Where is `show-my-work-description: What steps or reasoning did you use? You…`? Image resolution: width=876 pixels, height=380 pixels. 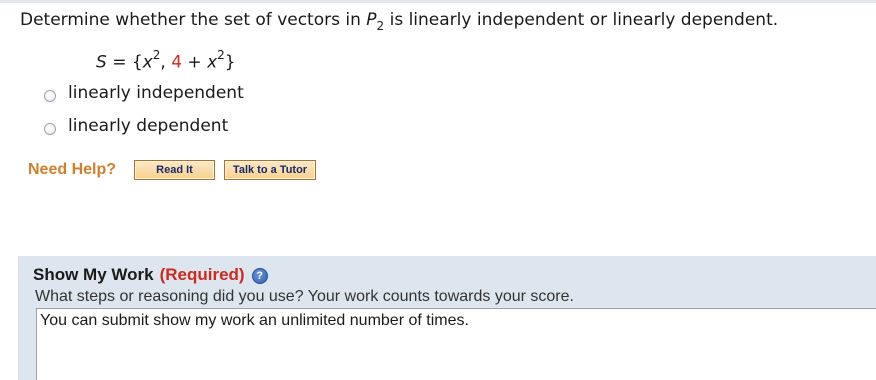
show-my-work-description: What steps or reasoning did you use? You… is located at coordinates (304, 296).